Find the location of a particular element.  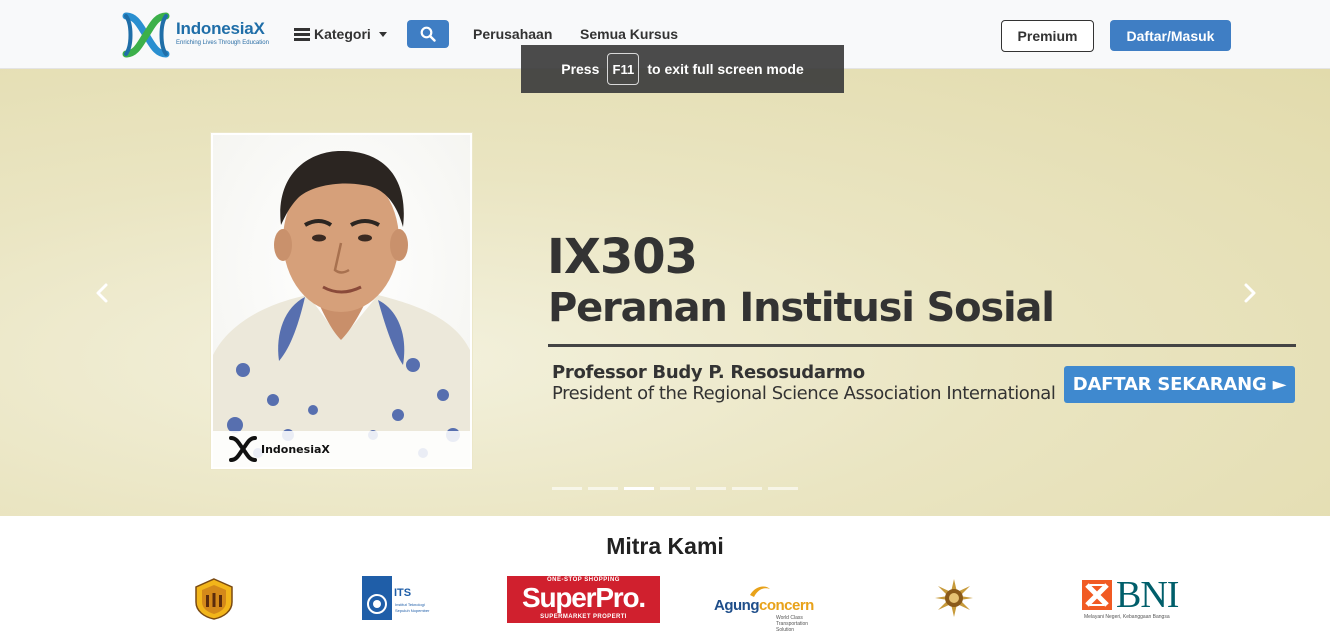

brand-name: IndonesiaX is located at coordinates (220, 28).